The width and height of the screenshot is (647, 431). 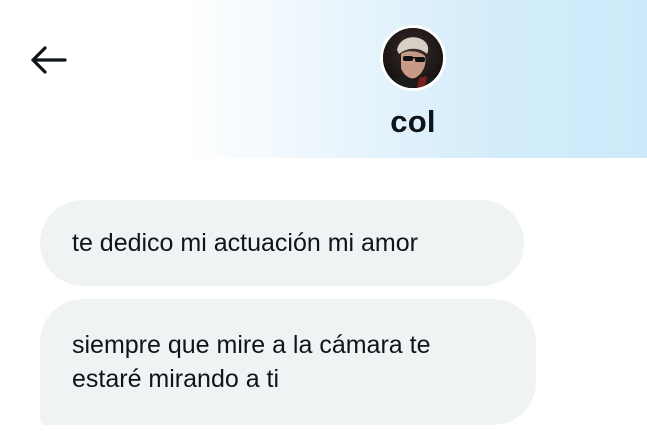 What do you see at coordinates (412, 122) in the screenshot?
I see `conversation-title: col` at bounding box center [412, 122].